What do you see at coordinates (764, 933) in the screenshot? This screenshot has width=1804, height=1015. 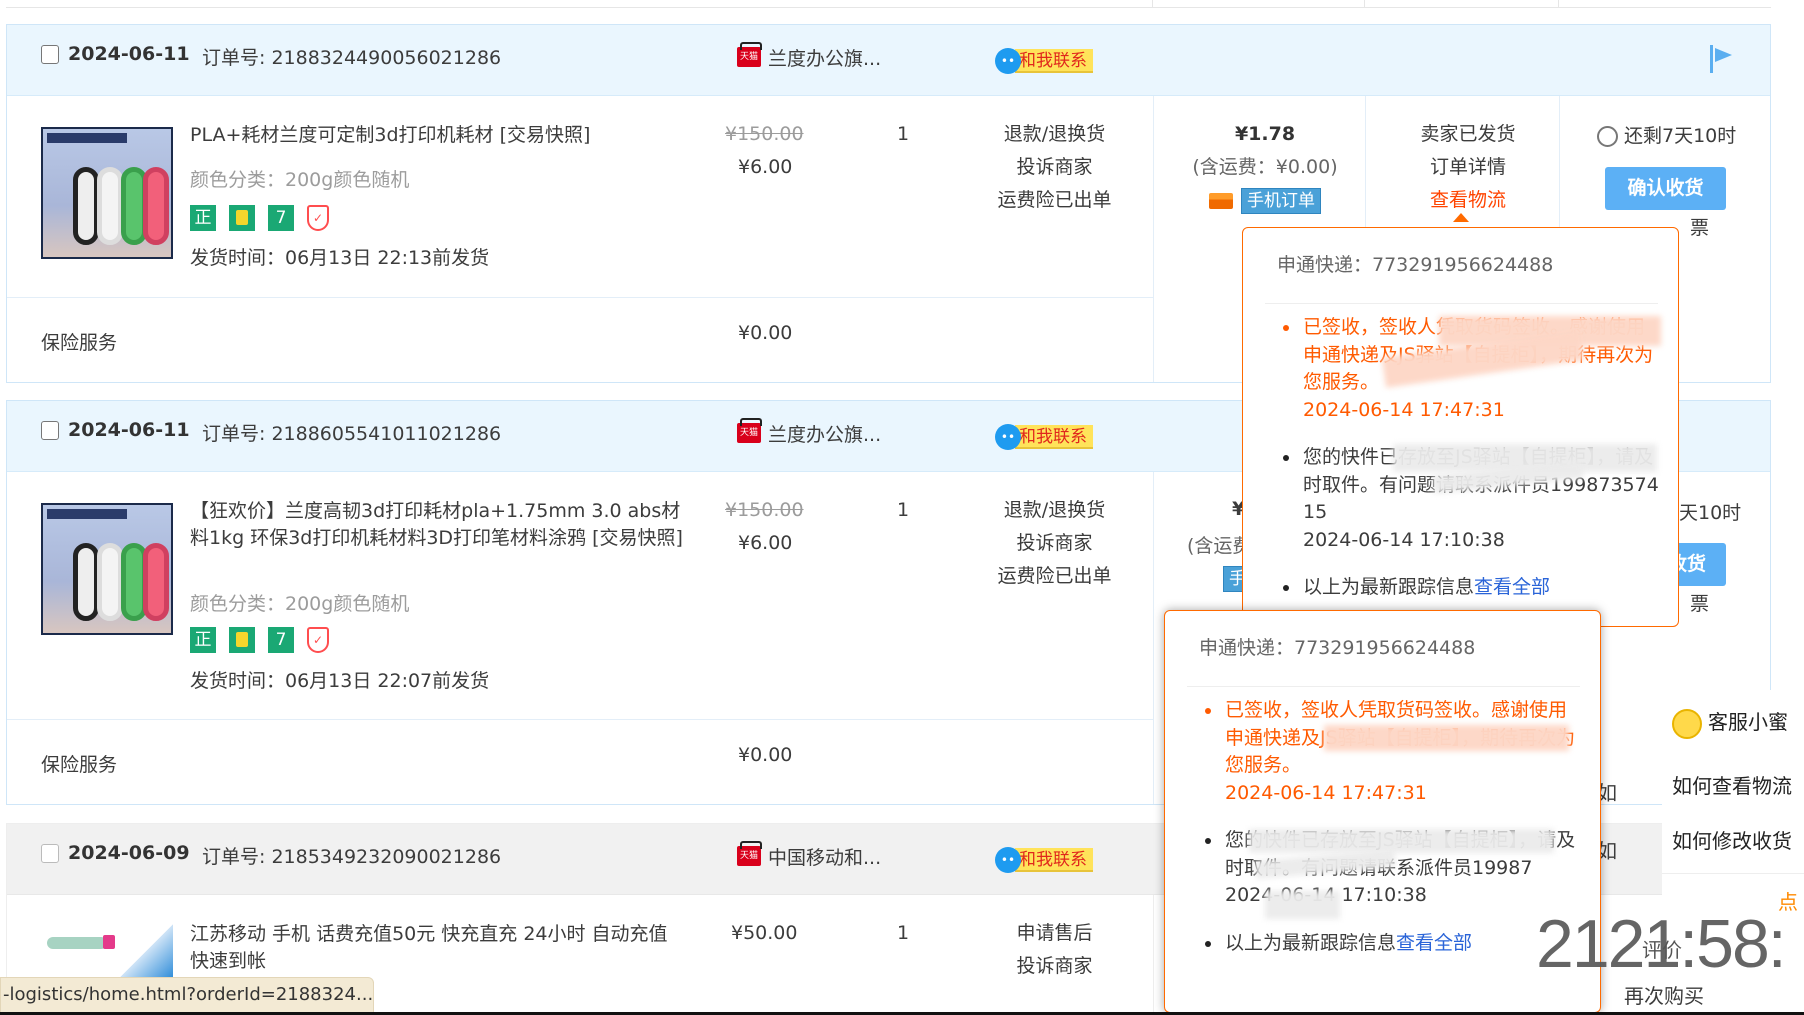 I see `unit-price: ¥50.00` at bounding box center [764, 933].